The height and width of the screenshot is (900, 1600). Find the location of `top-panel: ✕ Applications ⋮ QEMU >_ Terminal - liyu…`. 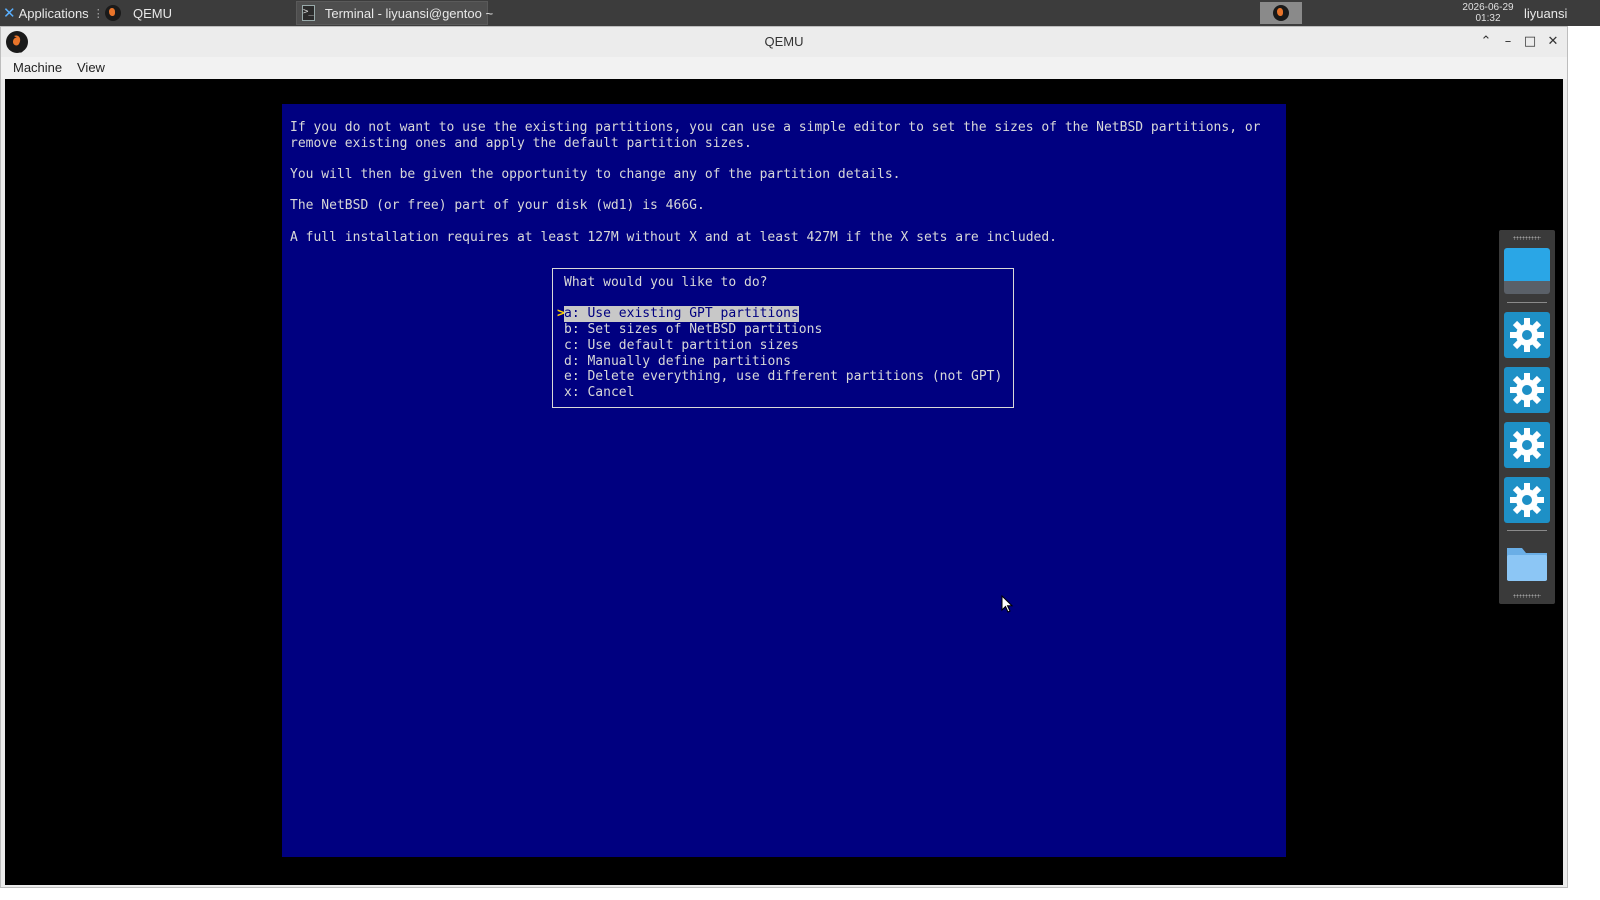

top-panel: ✕ Applications ⋮ QEMU >_ Terminal - liyu… is located at coordinates (800, 13).